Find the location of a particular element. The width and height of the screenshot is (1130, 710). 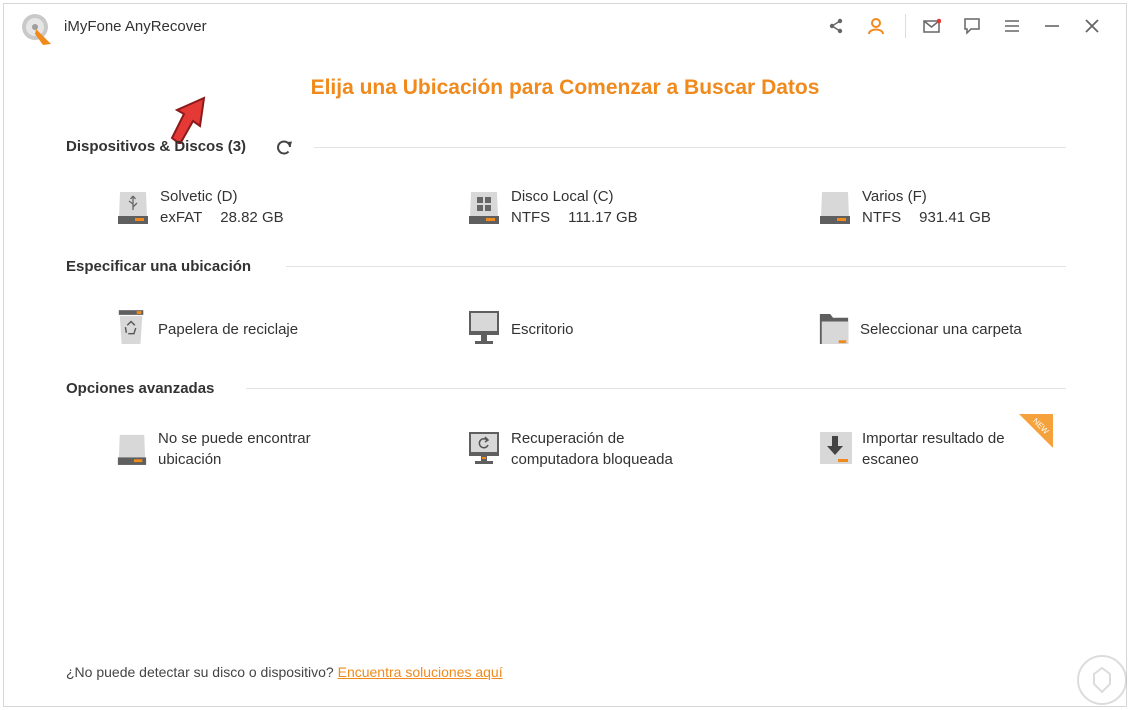

menu-icon is located at coordinates (1012, 26).